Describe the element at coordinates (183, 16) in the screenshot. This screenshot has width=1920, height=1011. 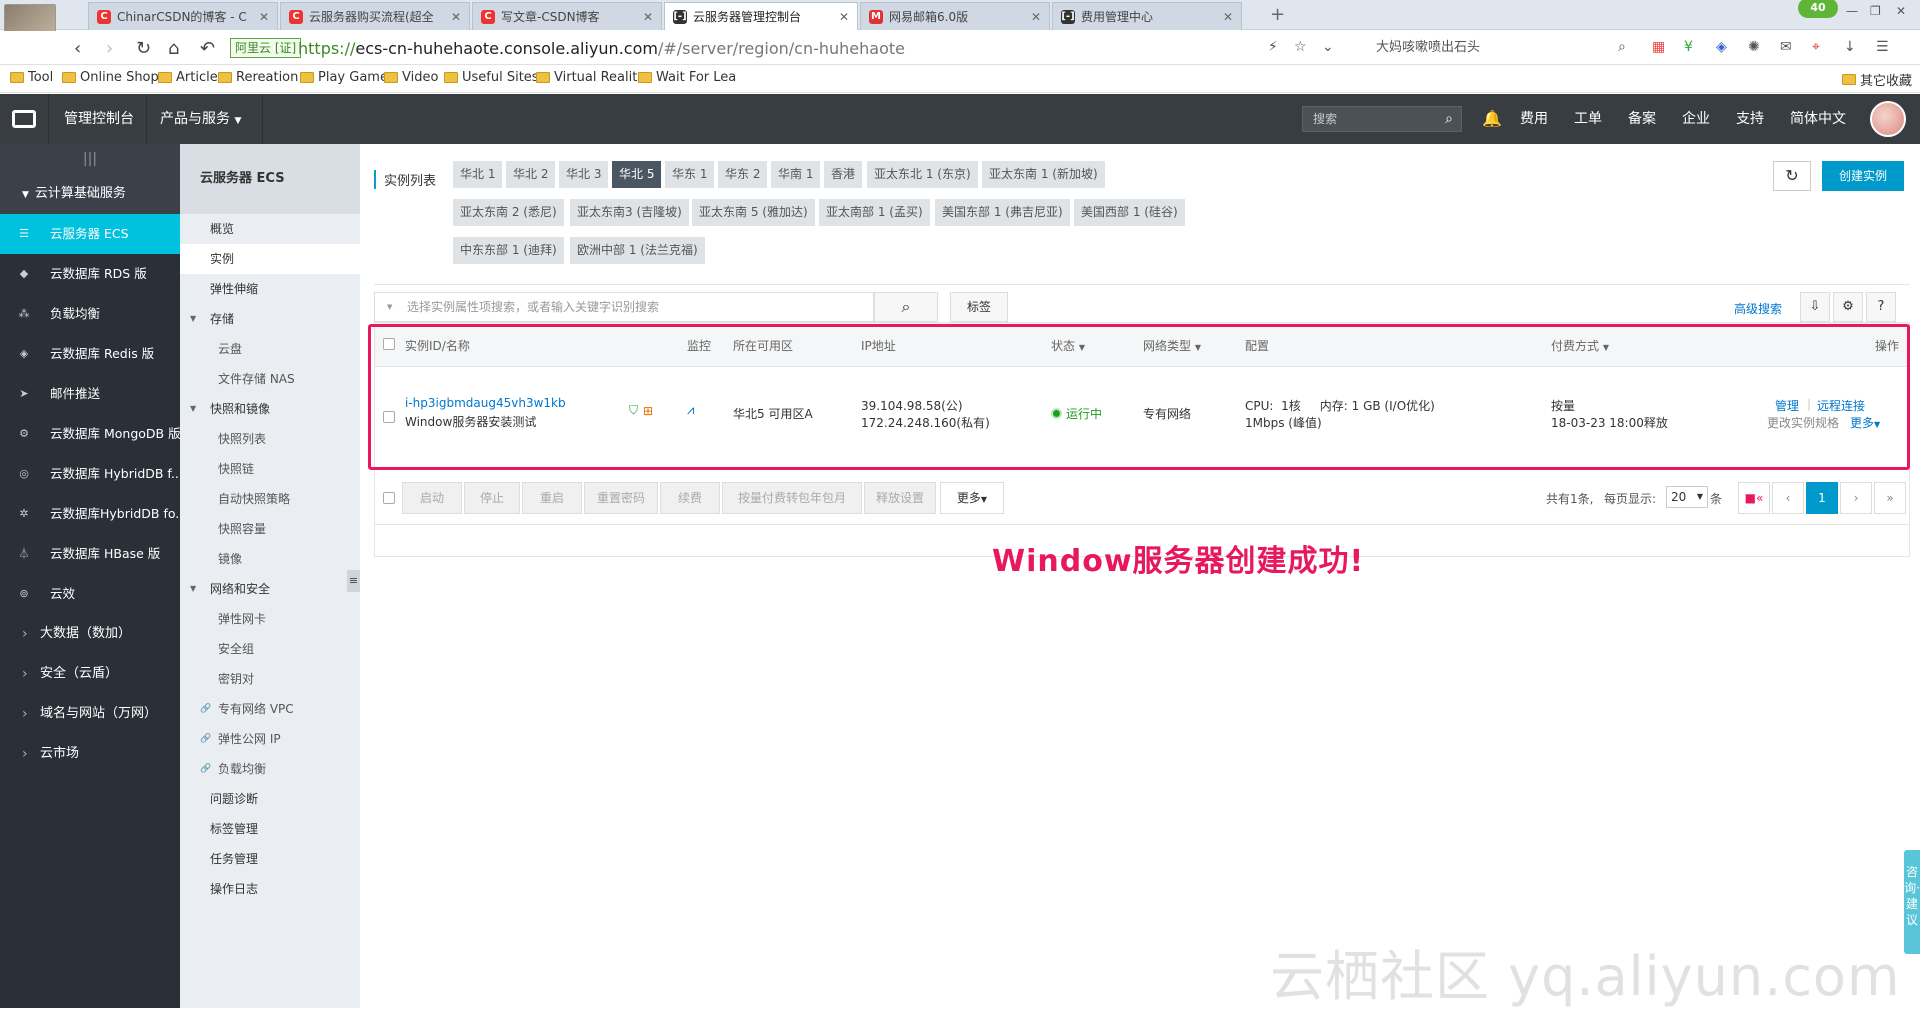
I see `tab-chinar-csdn: C ChinarCSDN的博客 - C ✕` at that location.